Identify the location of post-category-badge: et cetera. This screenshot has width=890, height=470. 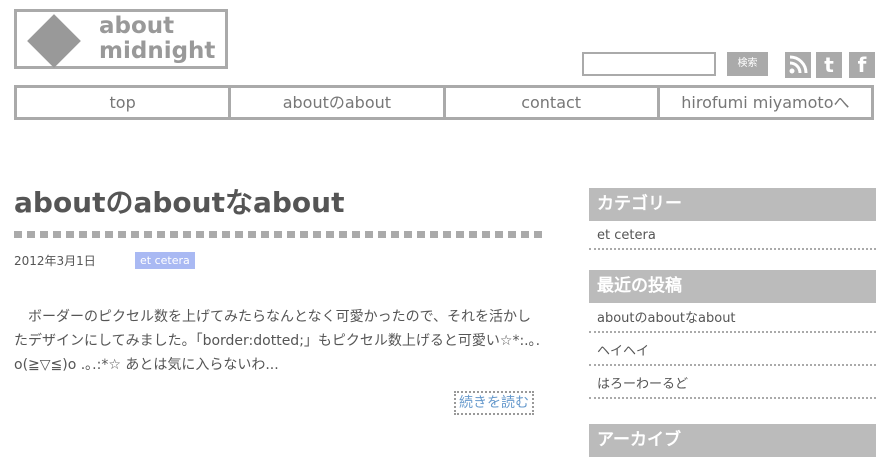
(165, 260).